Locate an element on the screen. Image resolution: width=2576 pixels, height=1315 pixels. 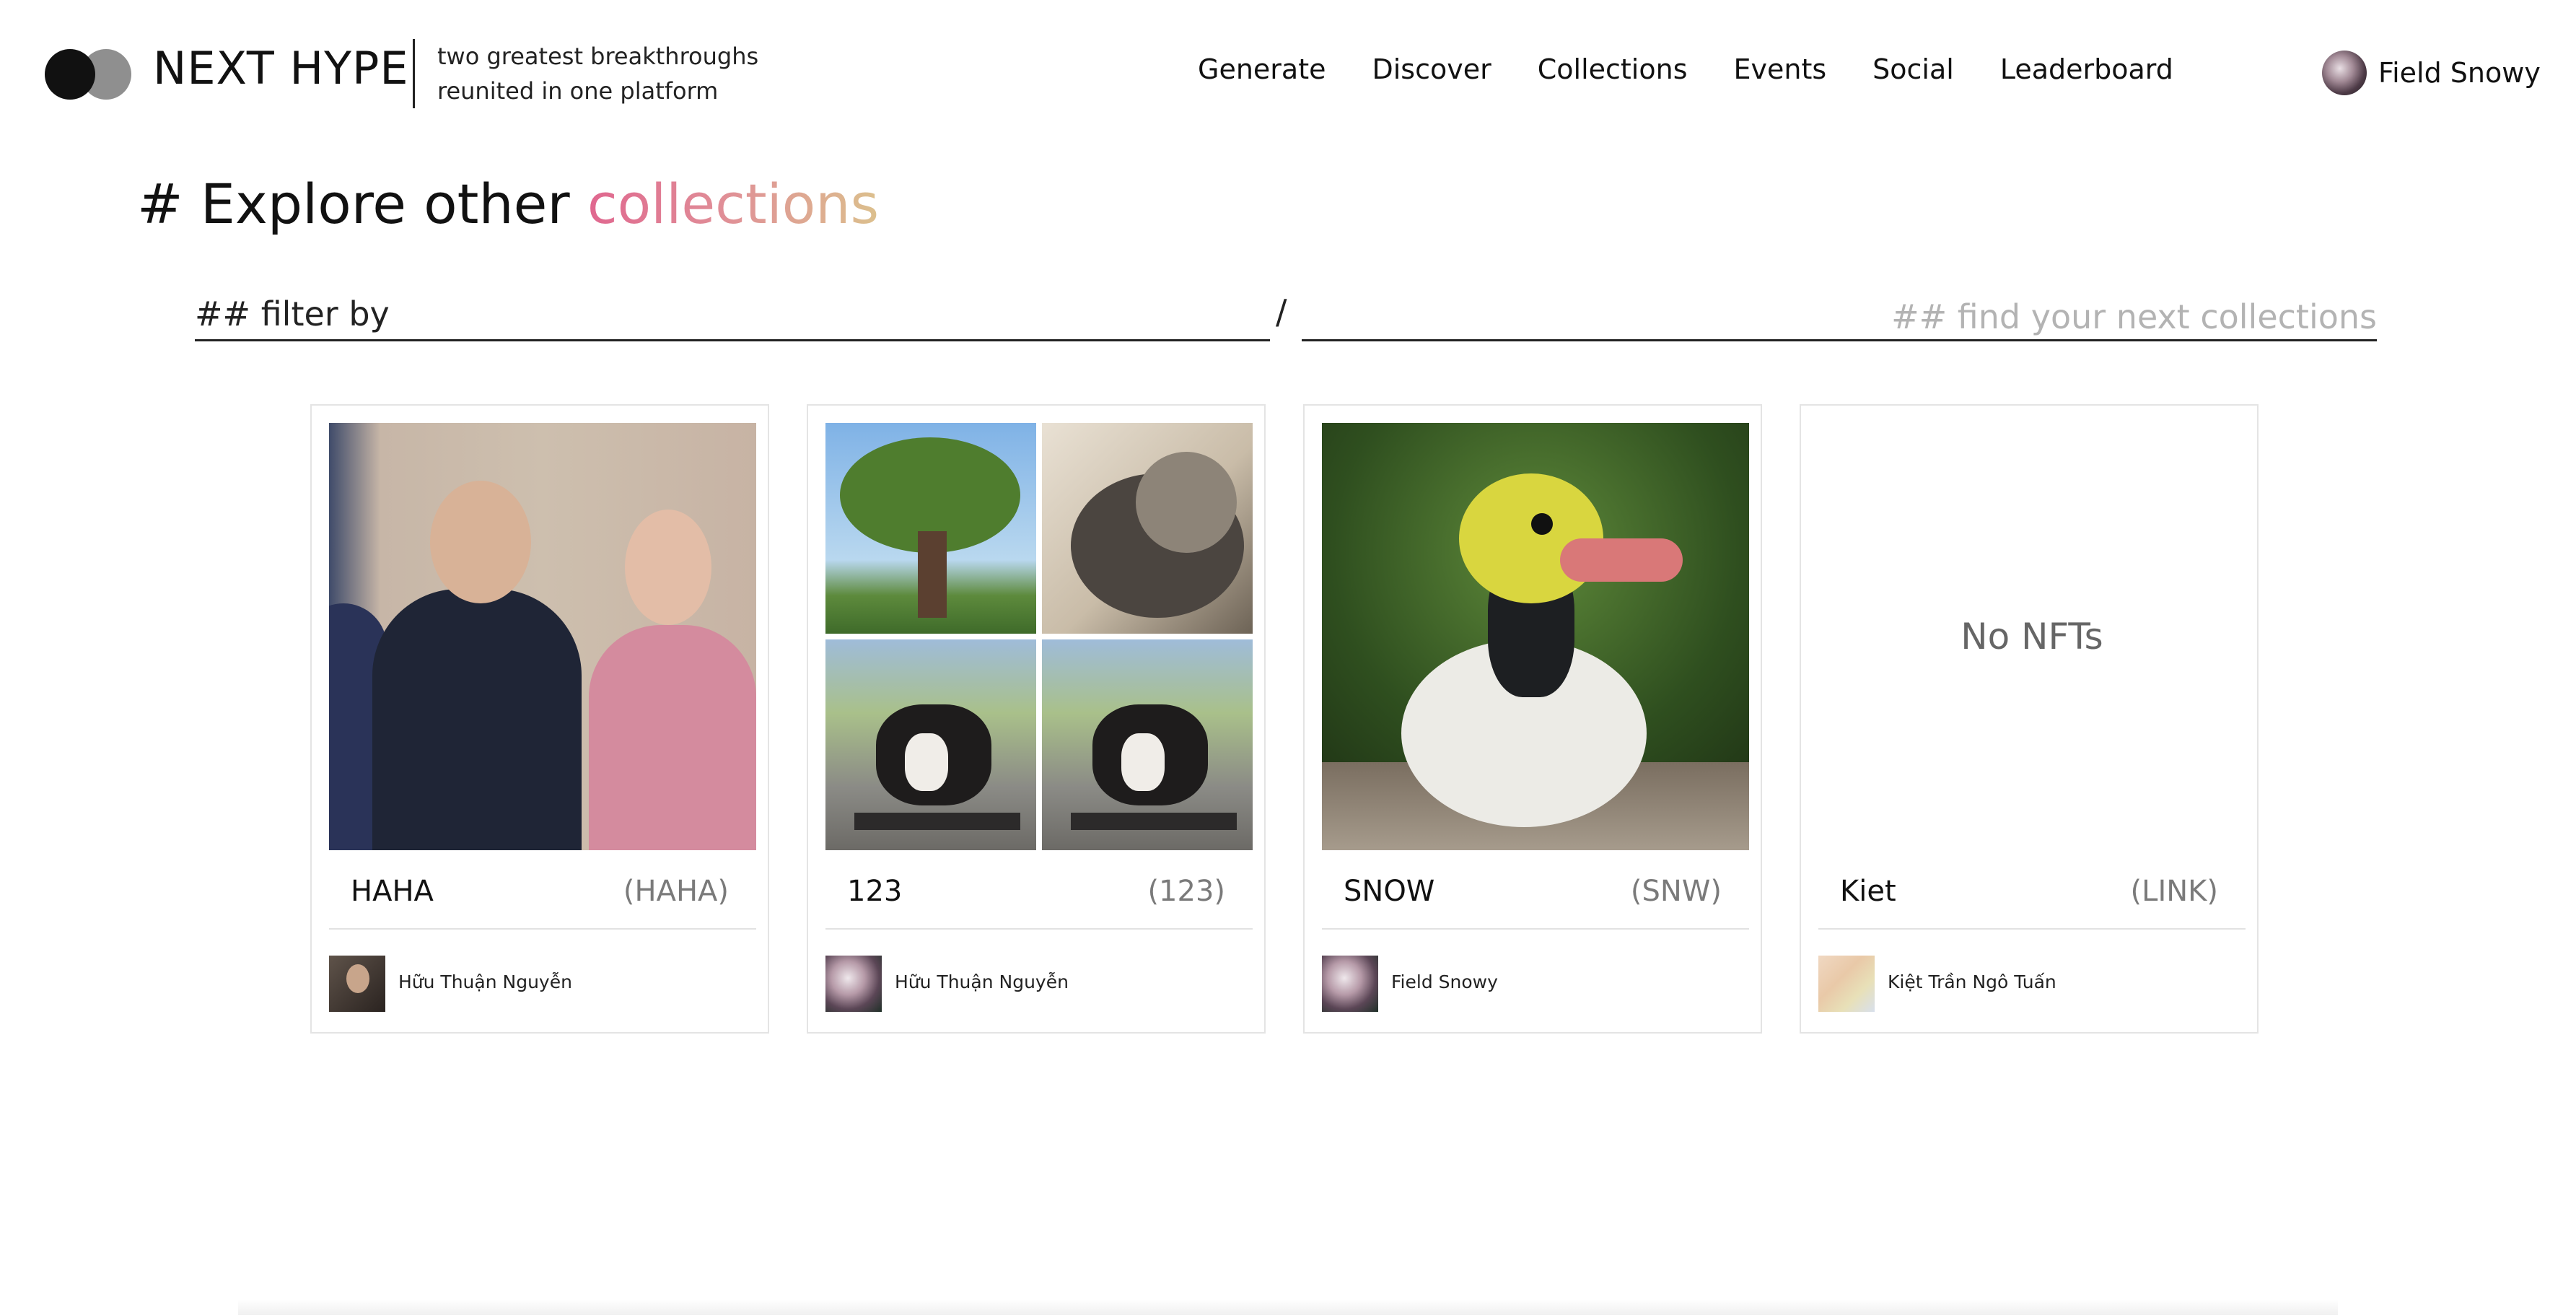
owner-name: Field Snowy is located at coordinates (1444, 981).